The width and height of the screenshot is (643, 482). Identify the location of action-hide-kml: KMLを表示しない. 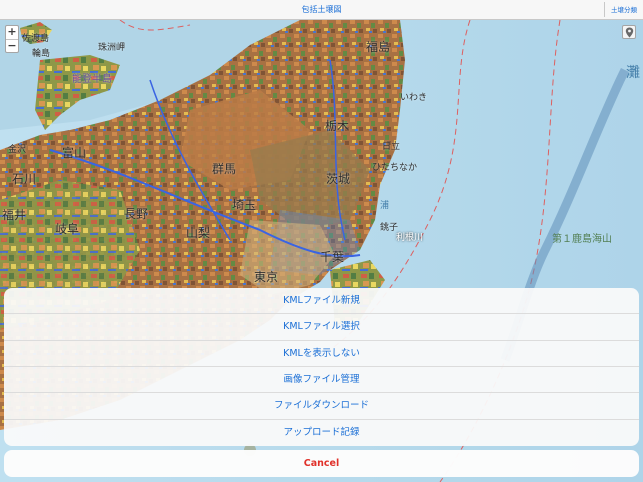
(321, 354).